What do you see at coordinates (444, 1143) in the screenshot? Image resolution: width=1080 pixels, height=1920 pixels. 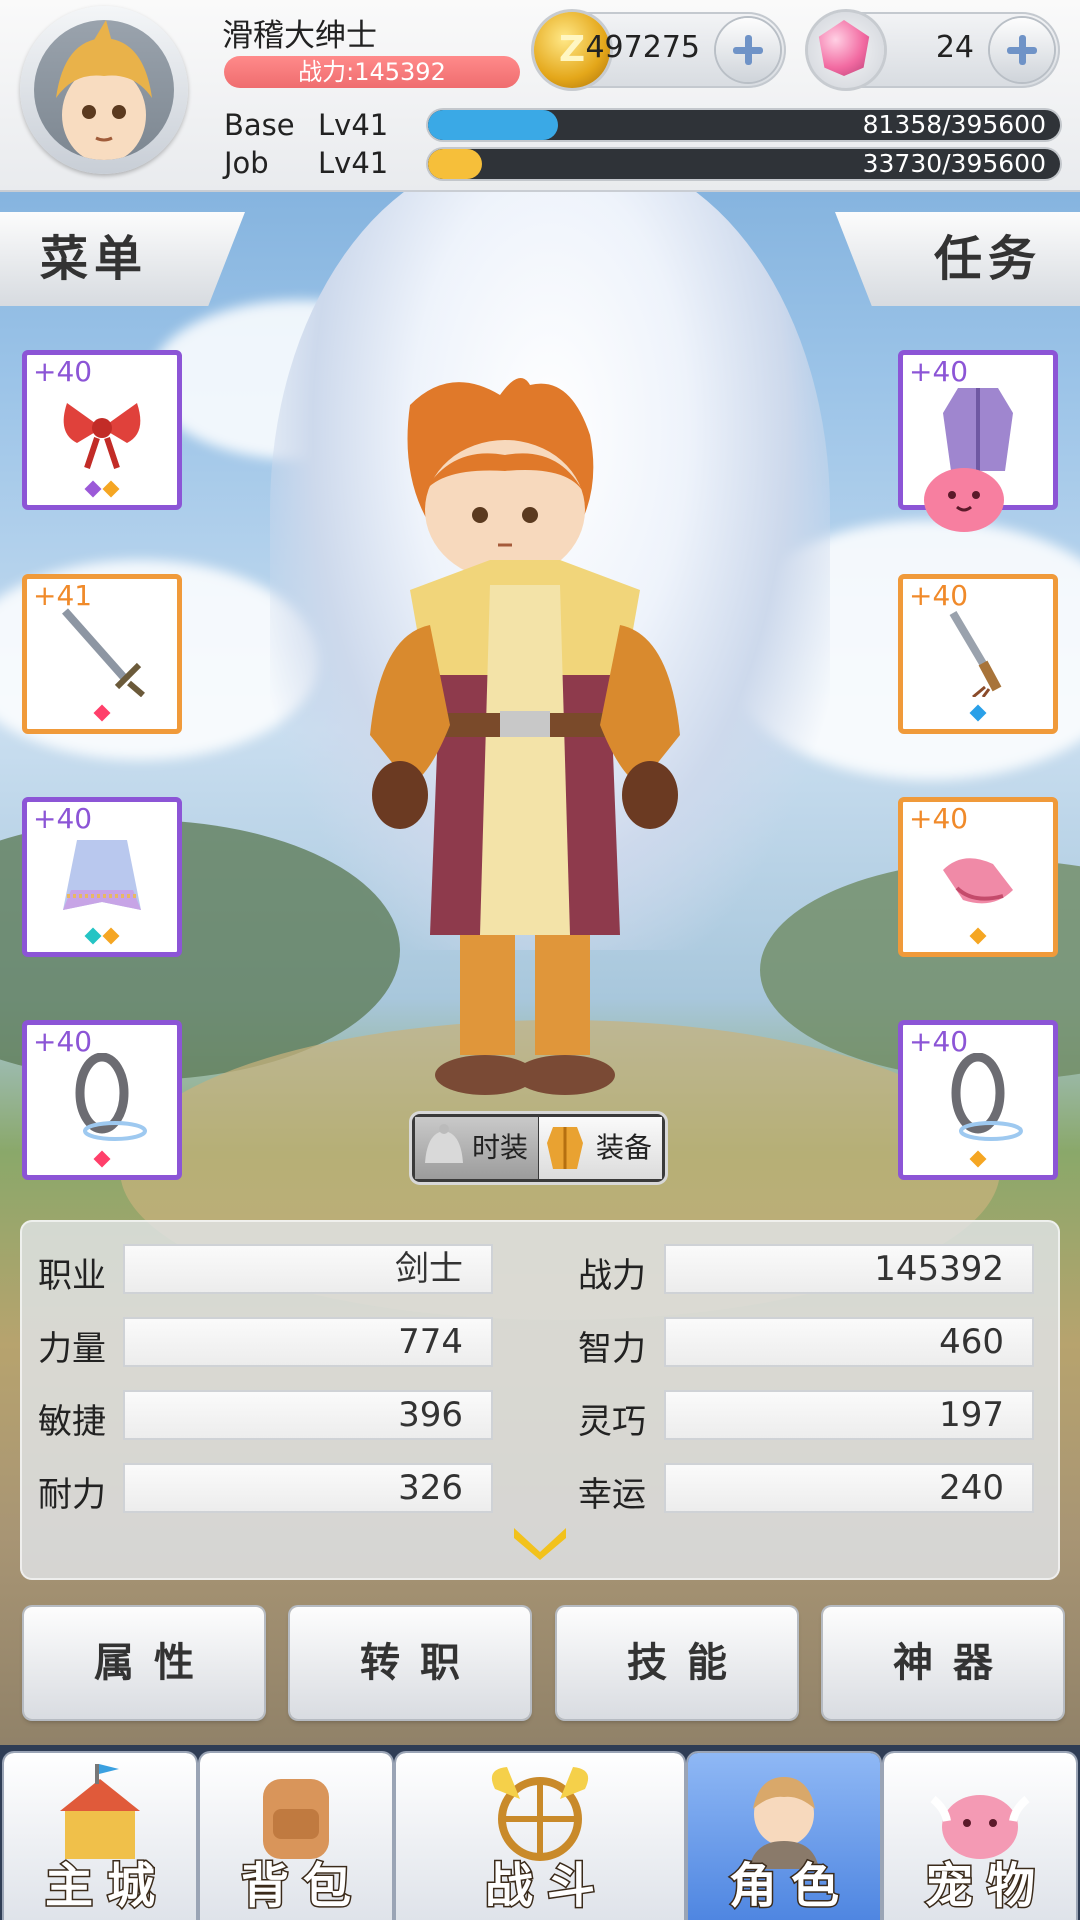 I see `fashion-hat-icon` at bounding box center [444, 1143].